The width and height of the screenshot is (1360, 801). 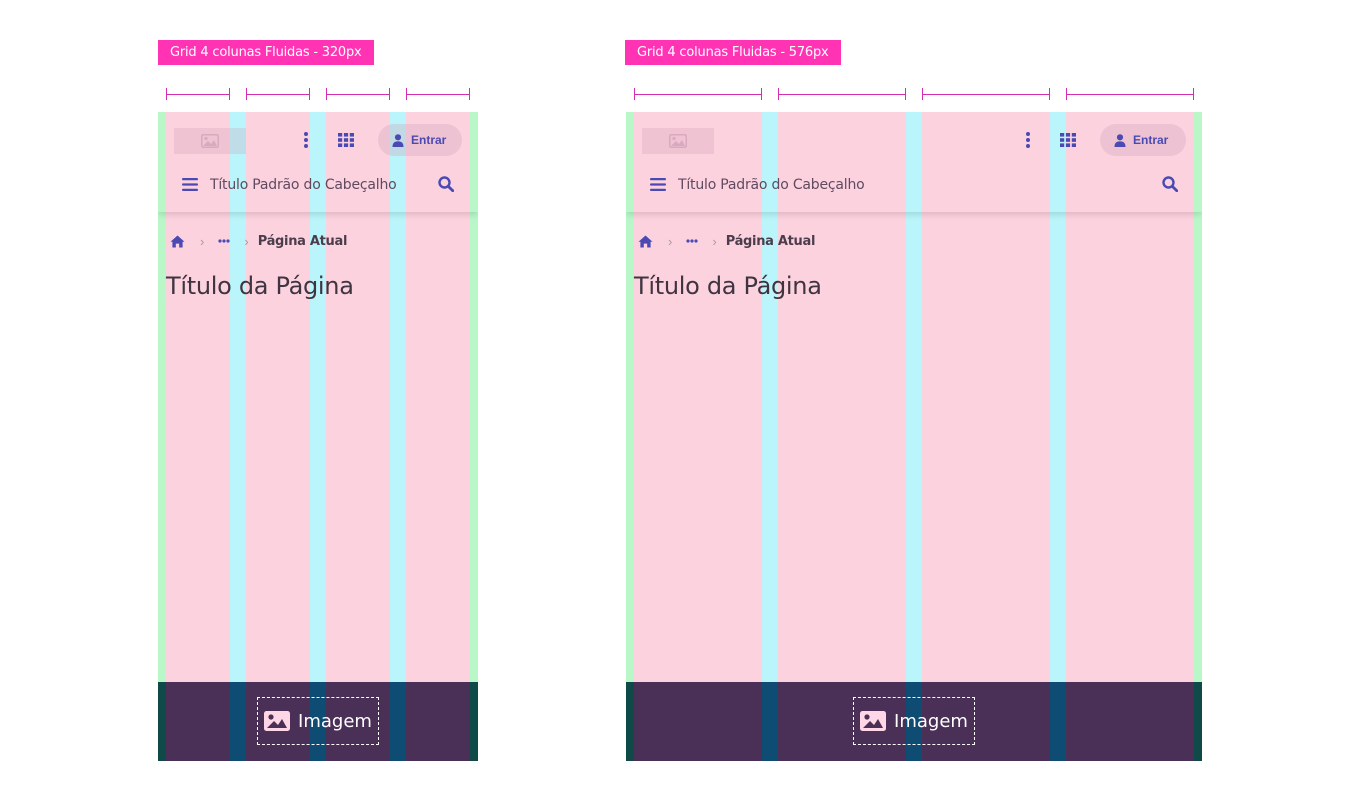 What do you see at coordinates (266, 52) in the screenshot?
I see `grid-tag: Grid 4 colunas Fluidas - 320px` at bounding box center [266, 52].